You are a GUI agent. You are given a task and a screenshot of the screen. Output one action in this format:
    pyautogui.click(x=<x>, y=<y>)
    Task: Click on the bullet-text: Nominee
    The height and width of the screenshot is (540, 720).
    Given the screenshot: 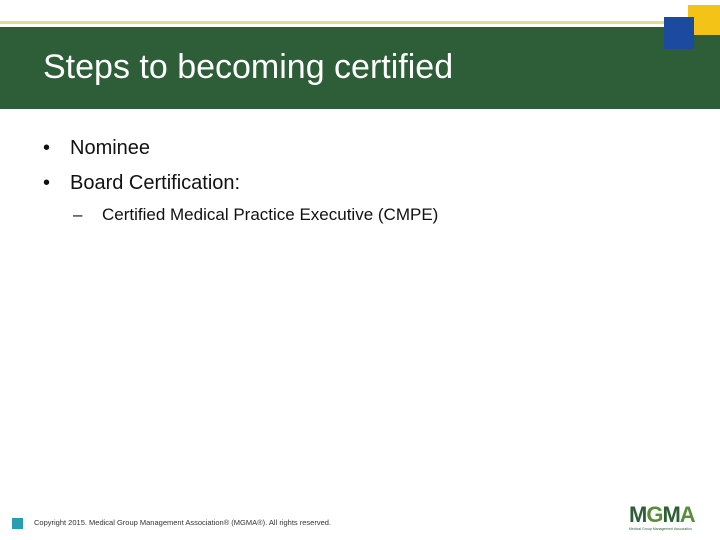 What is the action you would take?
    pyautogui.click(x=110, y=148)
    